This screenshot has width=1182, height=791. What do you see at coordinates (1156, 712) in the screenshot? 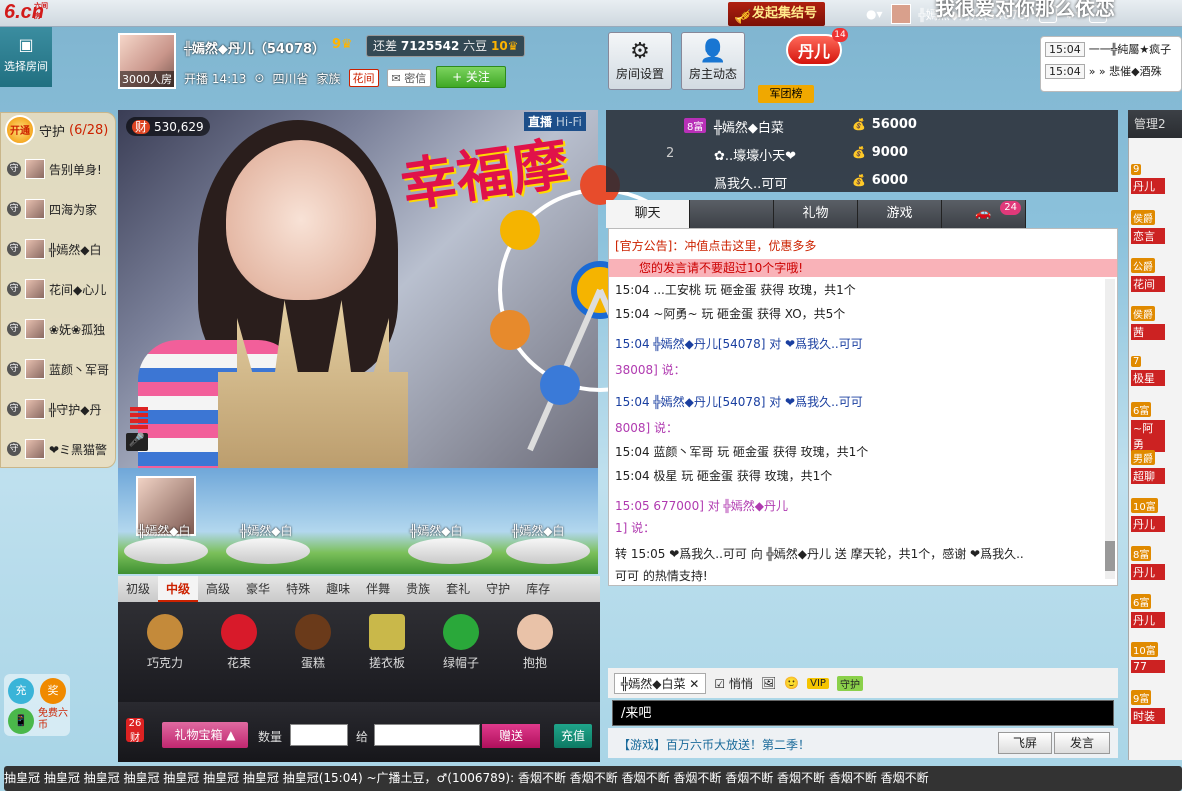
I see `user-item: 9富 时装` at bounding box center [1156, 712].